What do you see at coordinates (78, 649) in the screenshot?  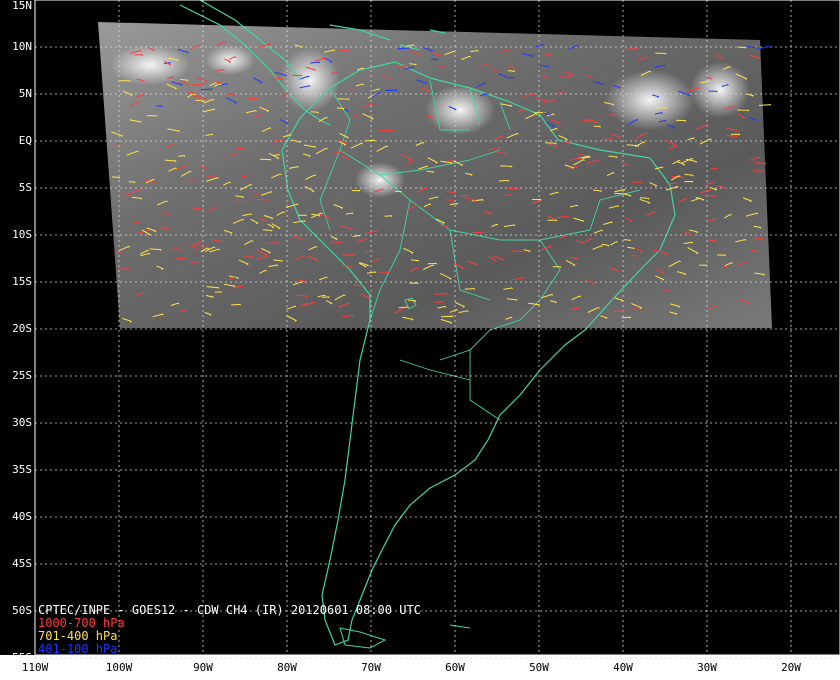 I see `legend-high-level: 401-100 hPa` at bounding box center [78, 649].